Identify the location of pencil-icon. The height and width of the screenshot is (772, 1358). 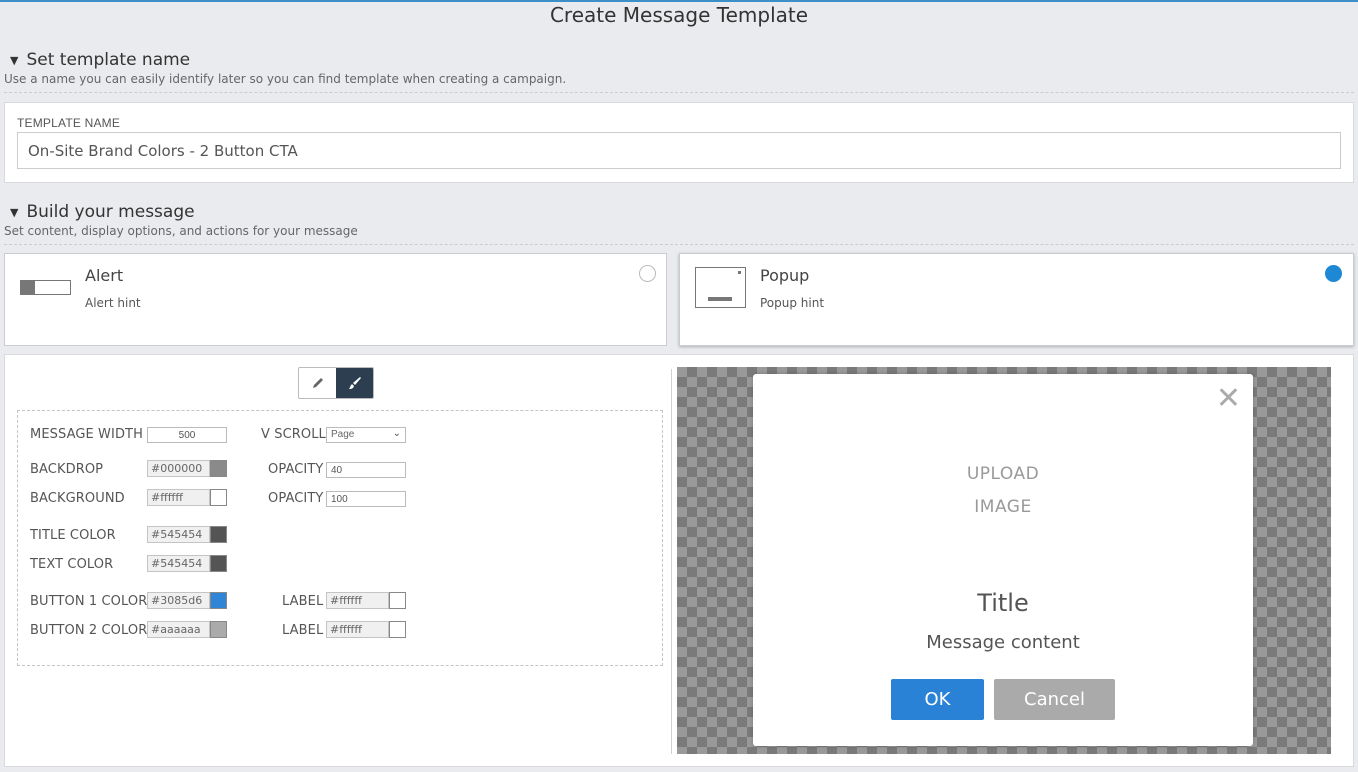
(317, 383).